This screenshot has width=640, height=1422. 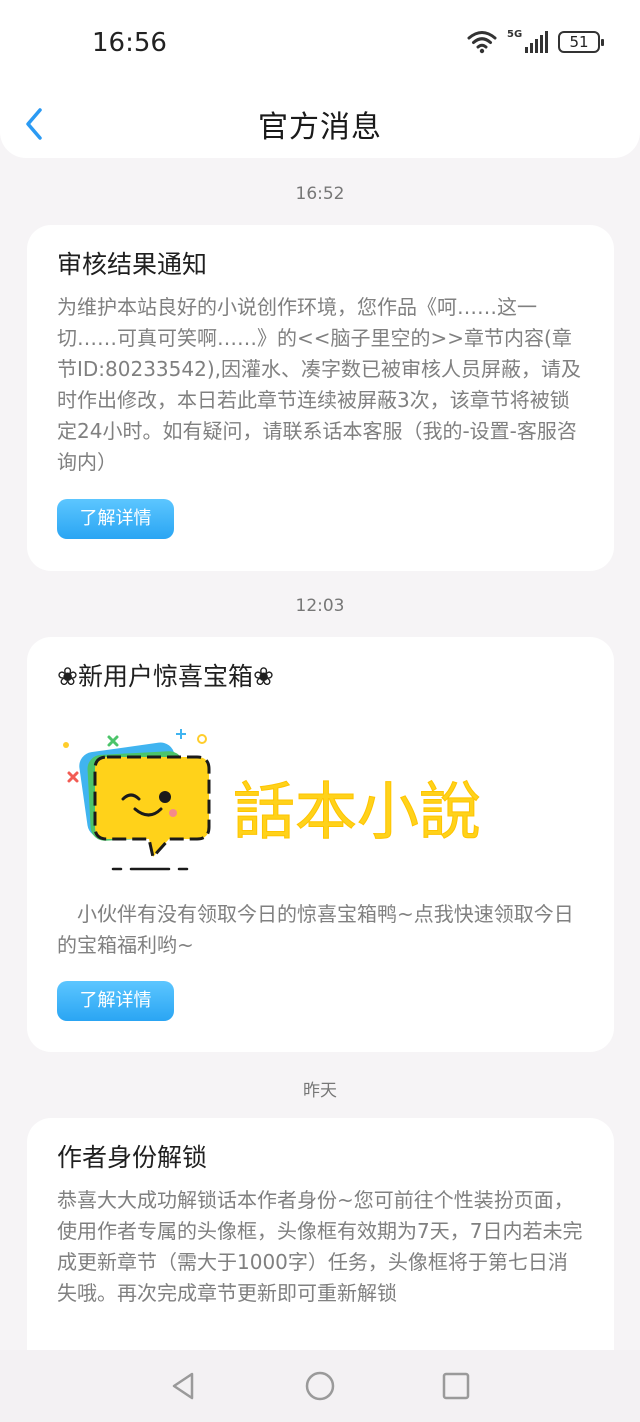 What do you see at coordinates (320, 606) in the screenshot?
I see `message-time: 12:03` at bounding box center [320, 606].